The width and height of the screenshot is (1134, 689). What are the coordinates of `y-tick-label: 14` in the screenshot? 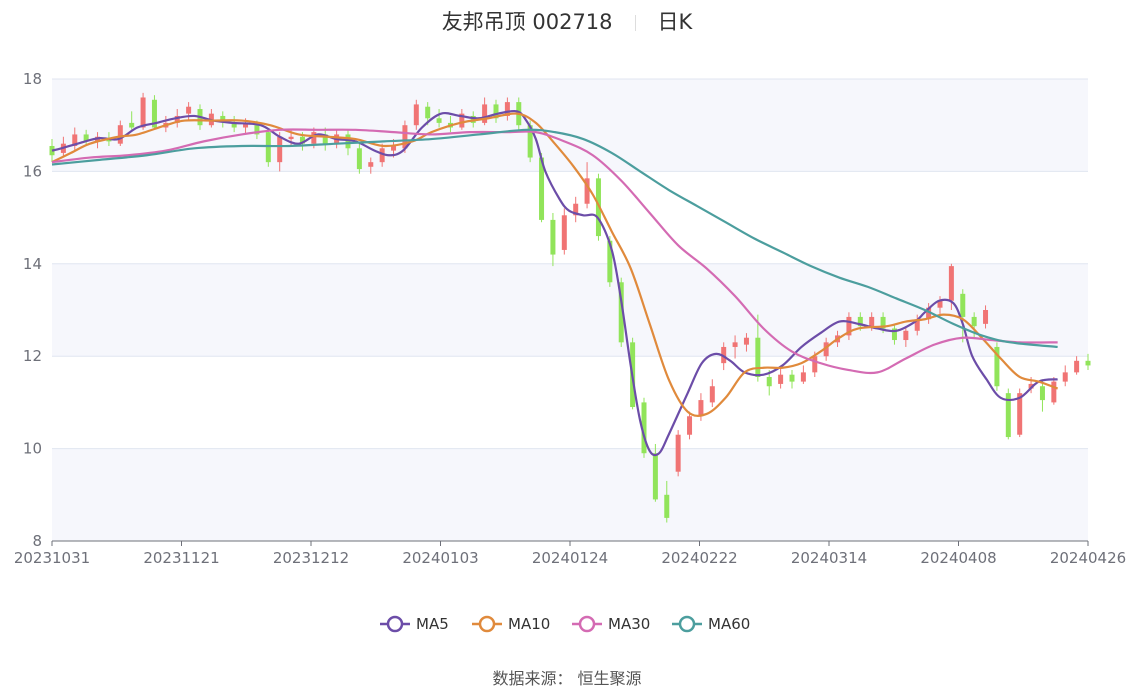 It's located at (32, 264).